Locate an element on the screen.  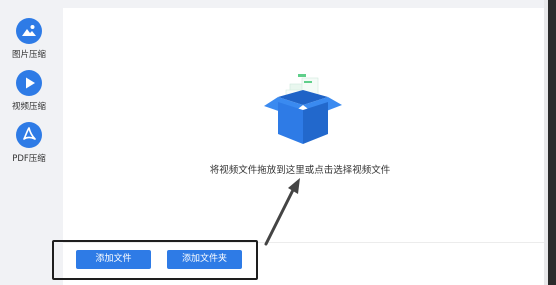
open-box-icon is located at coordinates (303, 109).